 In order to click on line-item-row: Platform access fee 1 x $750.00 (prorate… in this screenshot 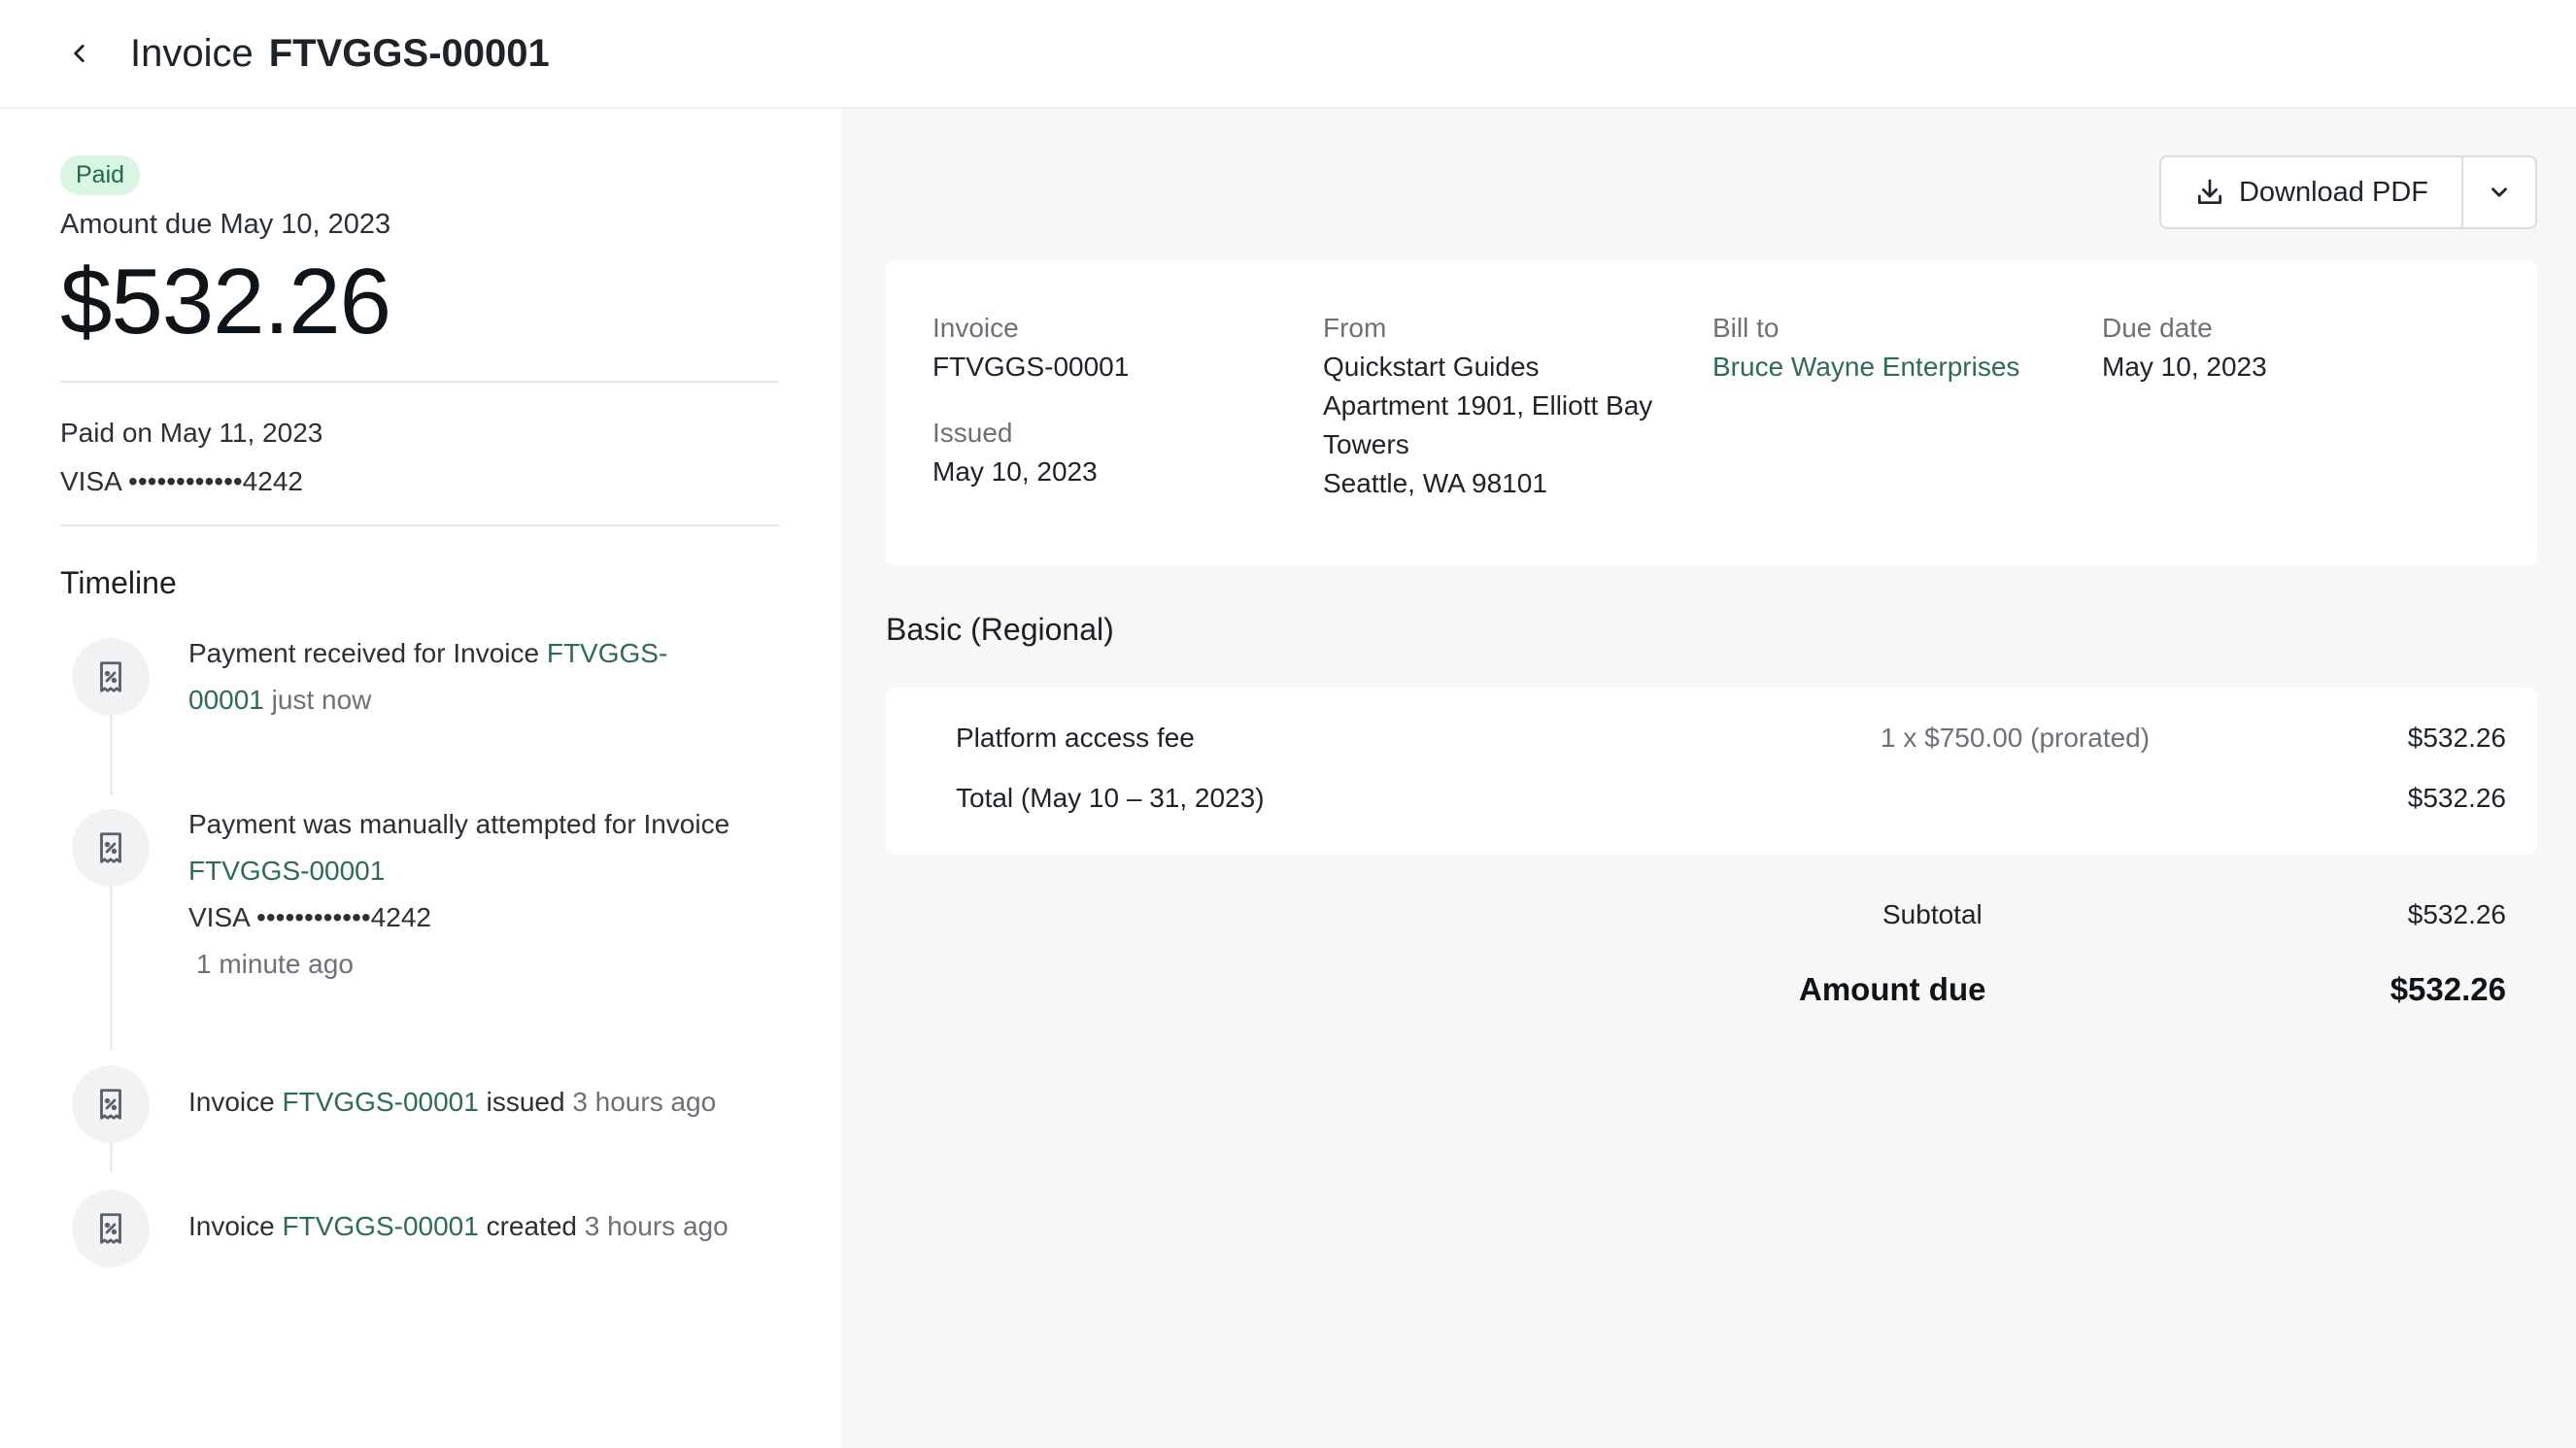, I will do `click(1711, 742)`.